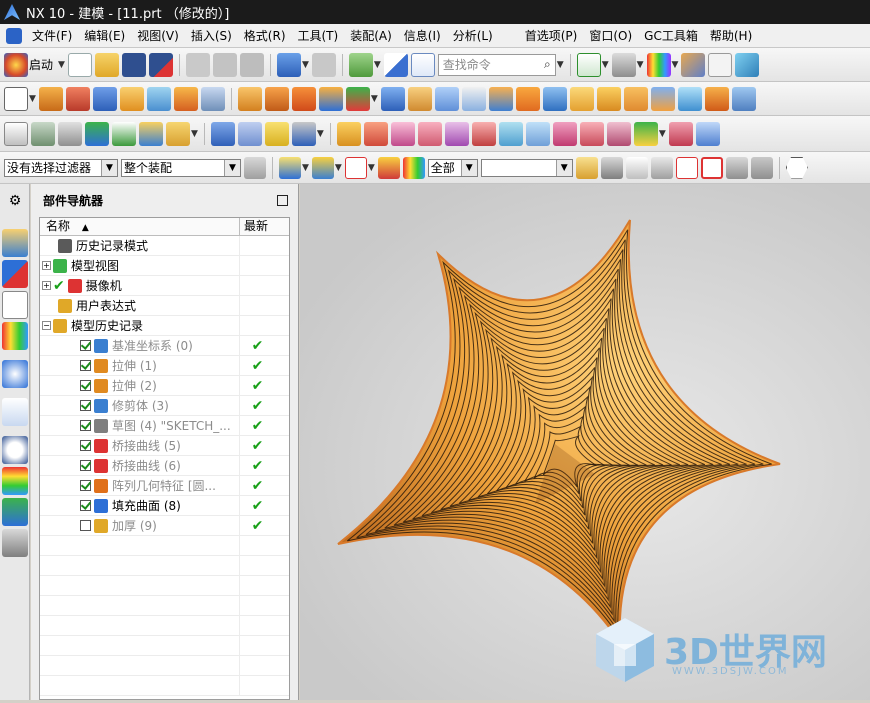  What do you see at coordinates (720, 64) in the screenshot?
I see `shaded-view-icon` at bounding box center [720, 64].